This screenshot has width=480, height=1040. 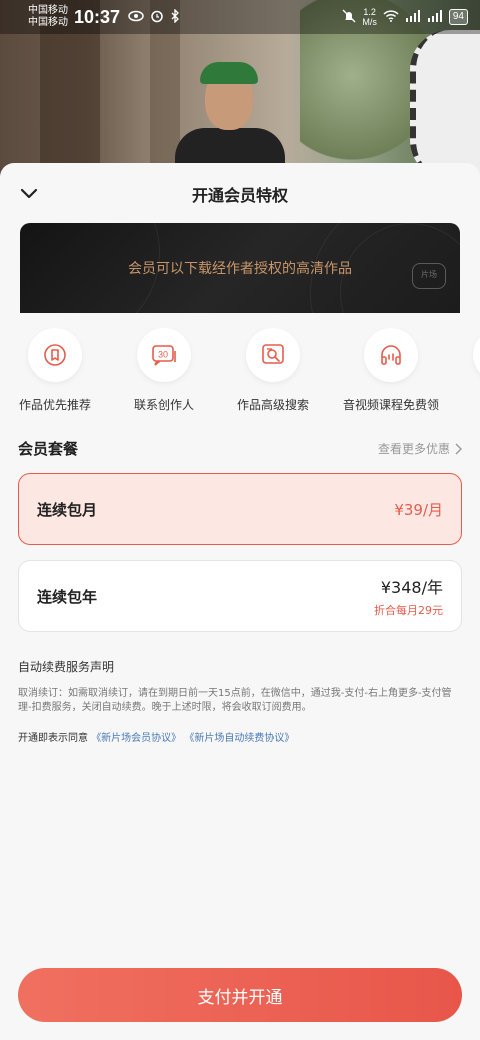 I want to click on plan-price-wrap: ¥348/年 折合每月29元, so click(x=408, y=596).